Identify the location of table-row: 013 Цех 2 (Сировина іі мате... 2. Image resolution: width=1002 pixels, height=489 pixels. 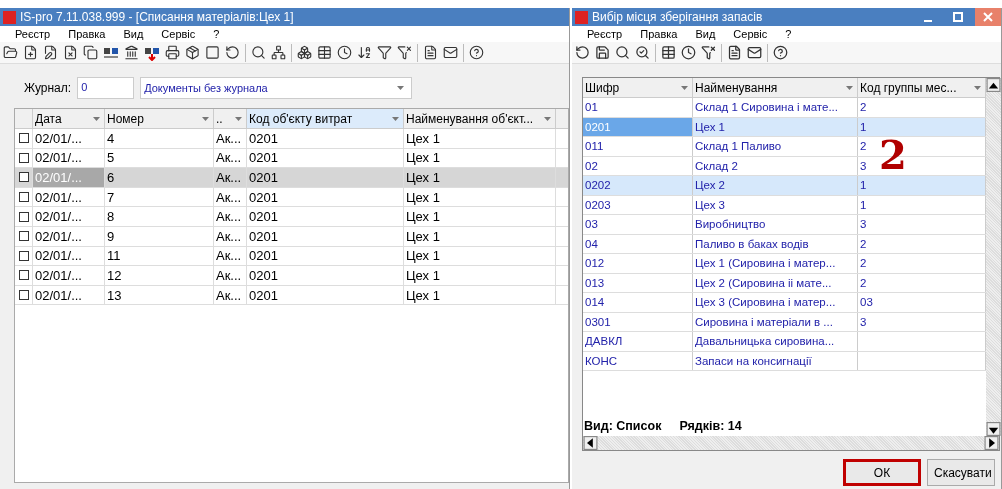
(784, 283).